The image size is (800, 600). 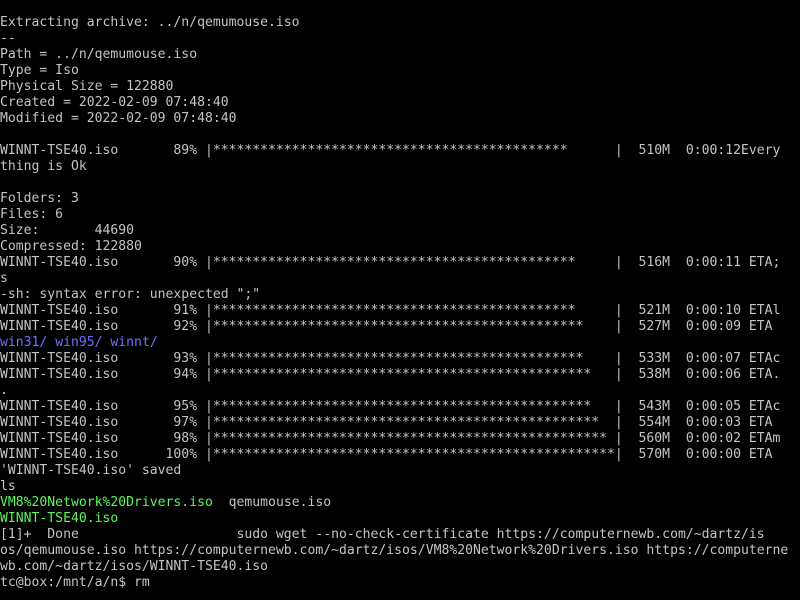 I want to click on terminal-line: Modified = 2022-02-09 07:48:40, so click(x=118, y=118).